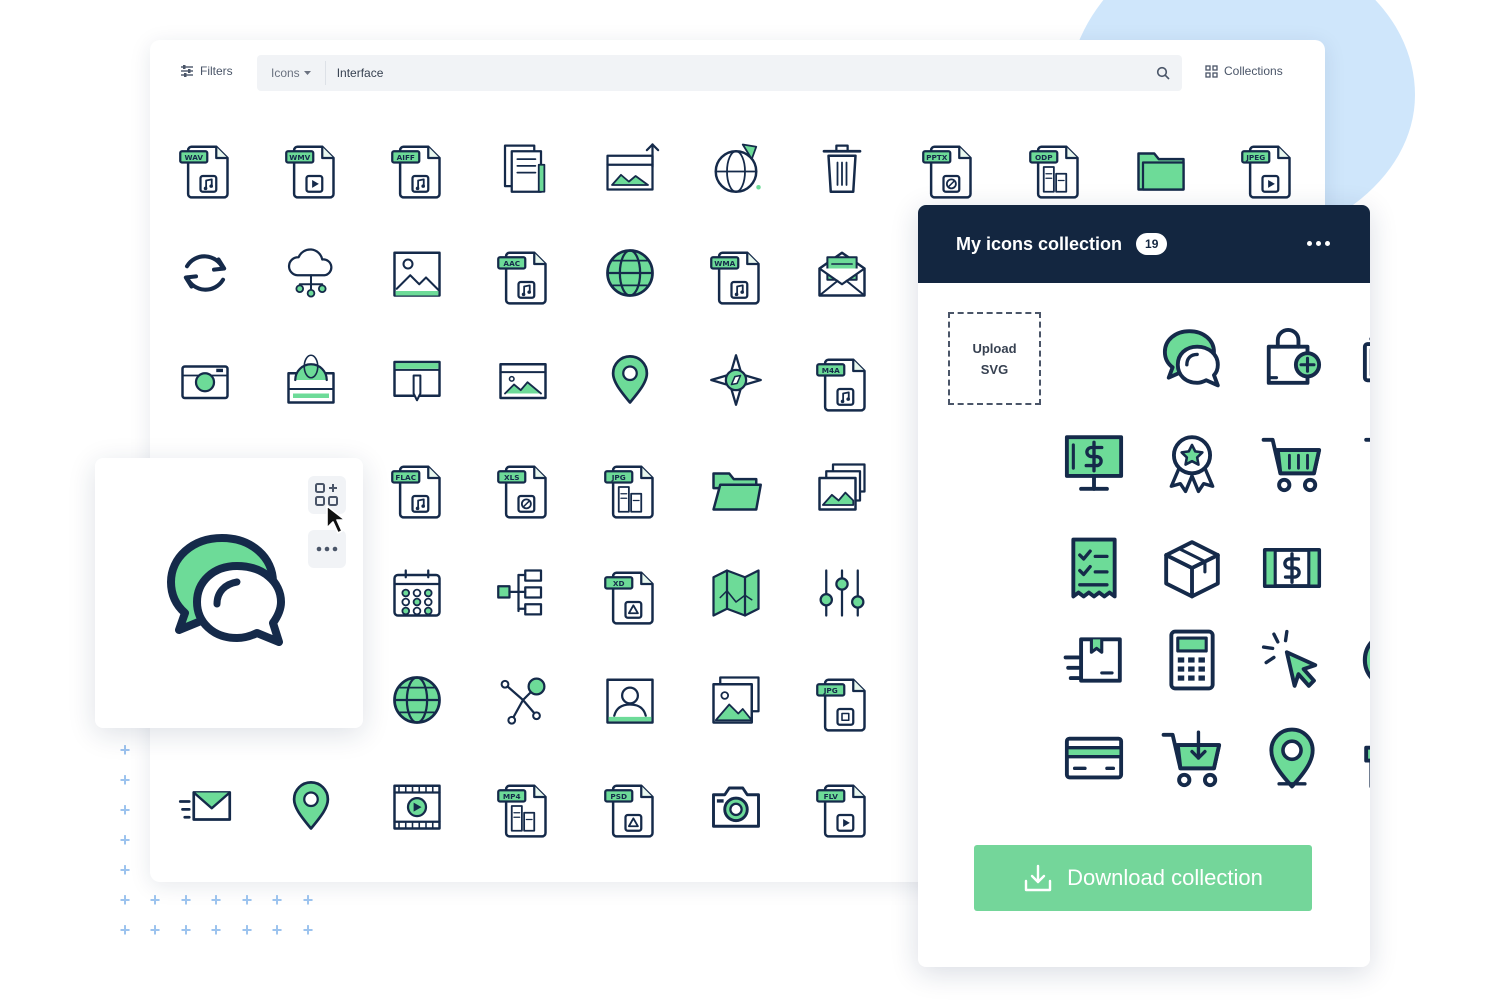  What do you see at coordinates (1094, 660) in the screenshot?
I see `delivery-box-icon` at bounding box center [1094, 660].